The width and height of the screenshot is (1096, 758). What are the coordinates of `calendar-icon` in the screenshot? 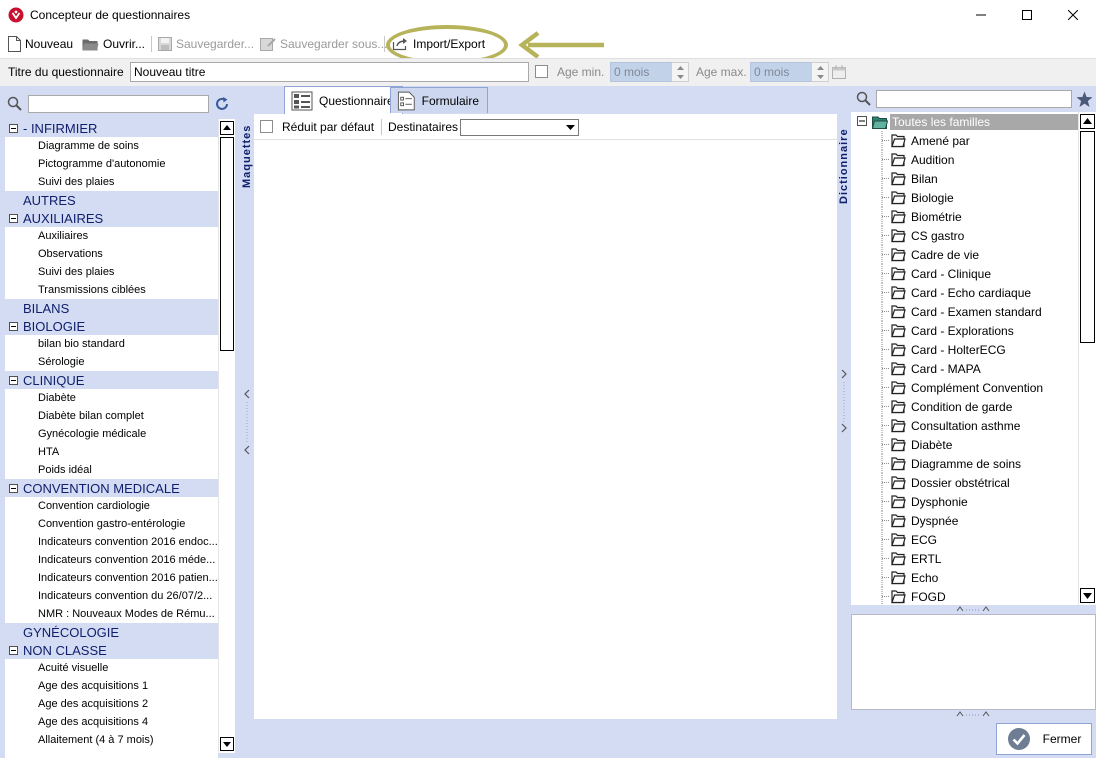 It's located at (839, 72).